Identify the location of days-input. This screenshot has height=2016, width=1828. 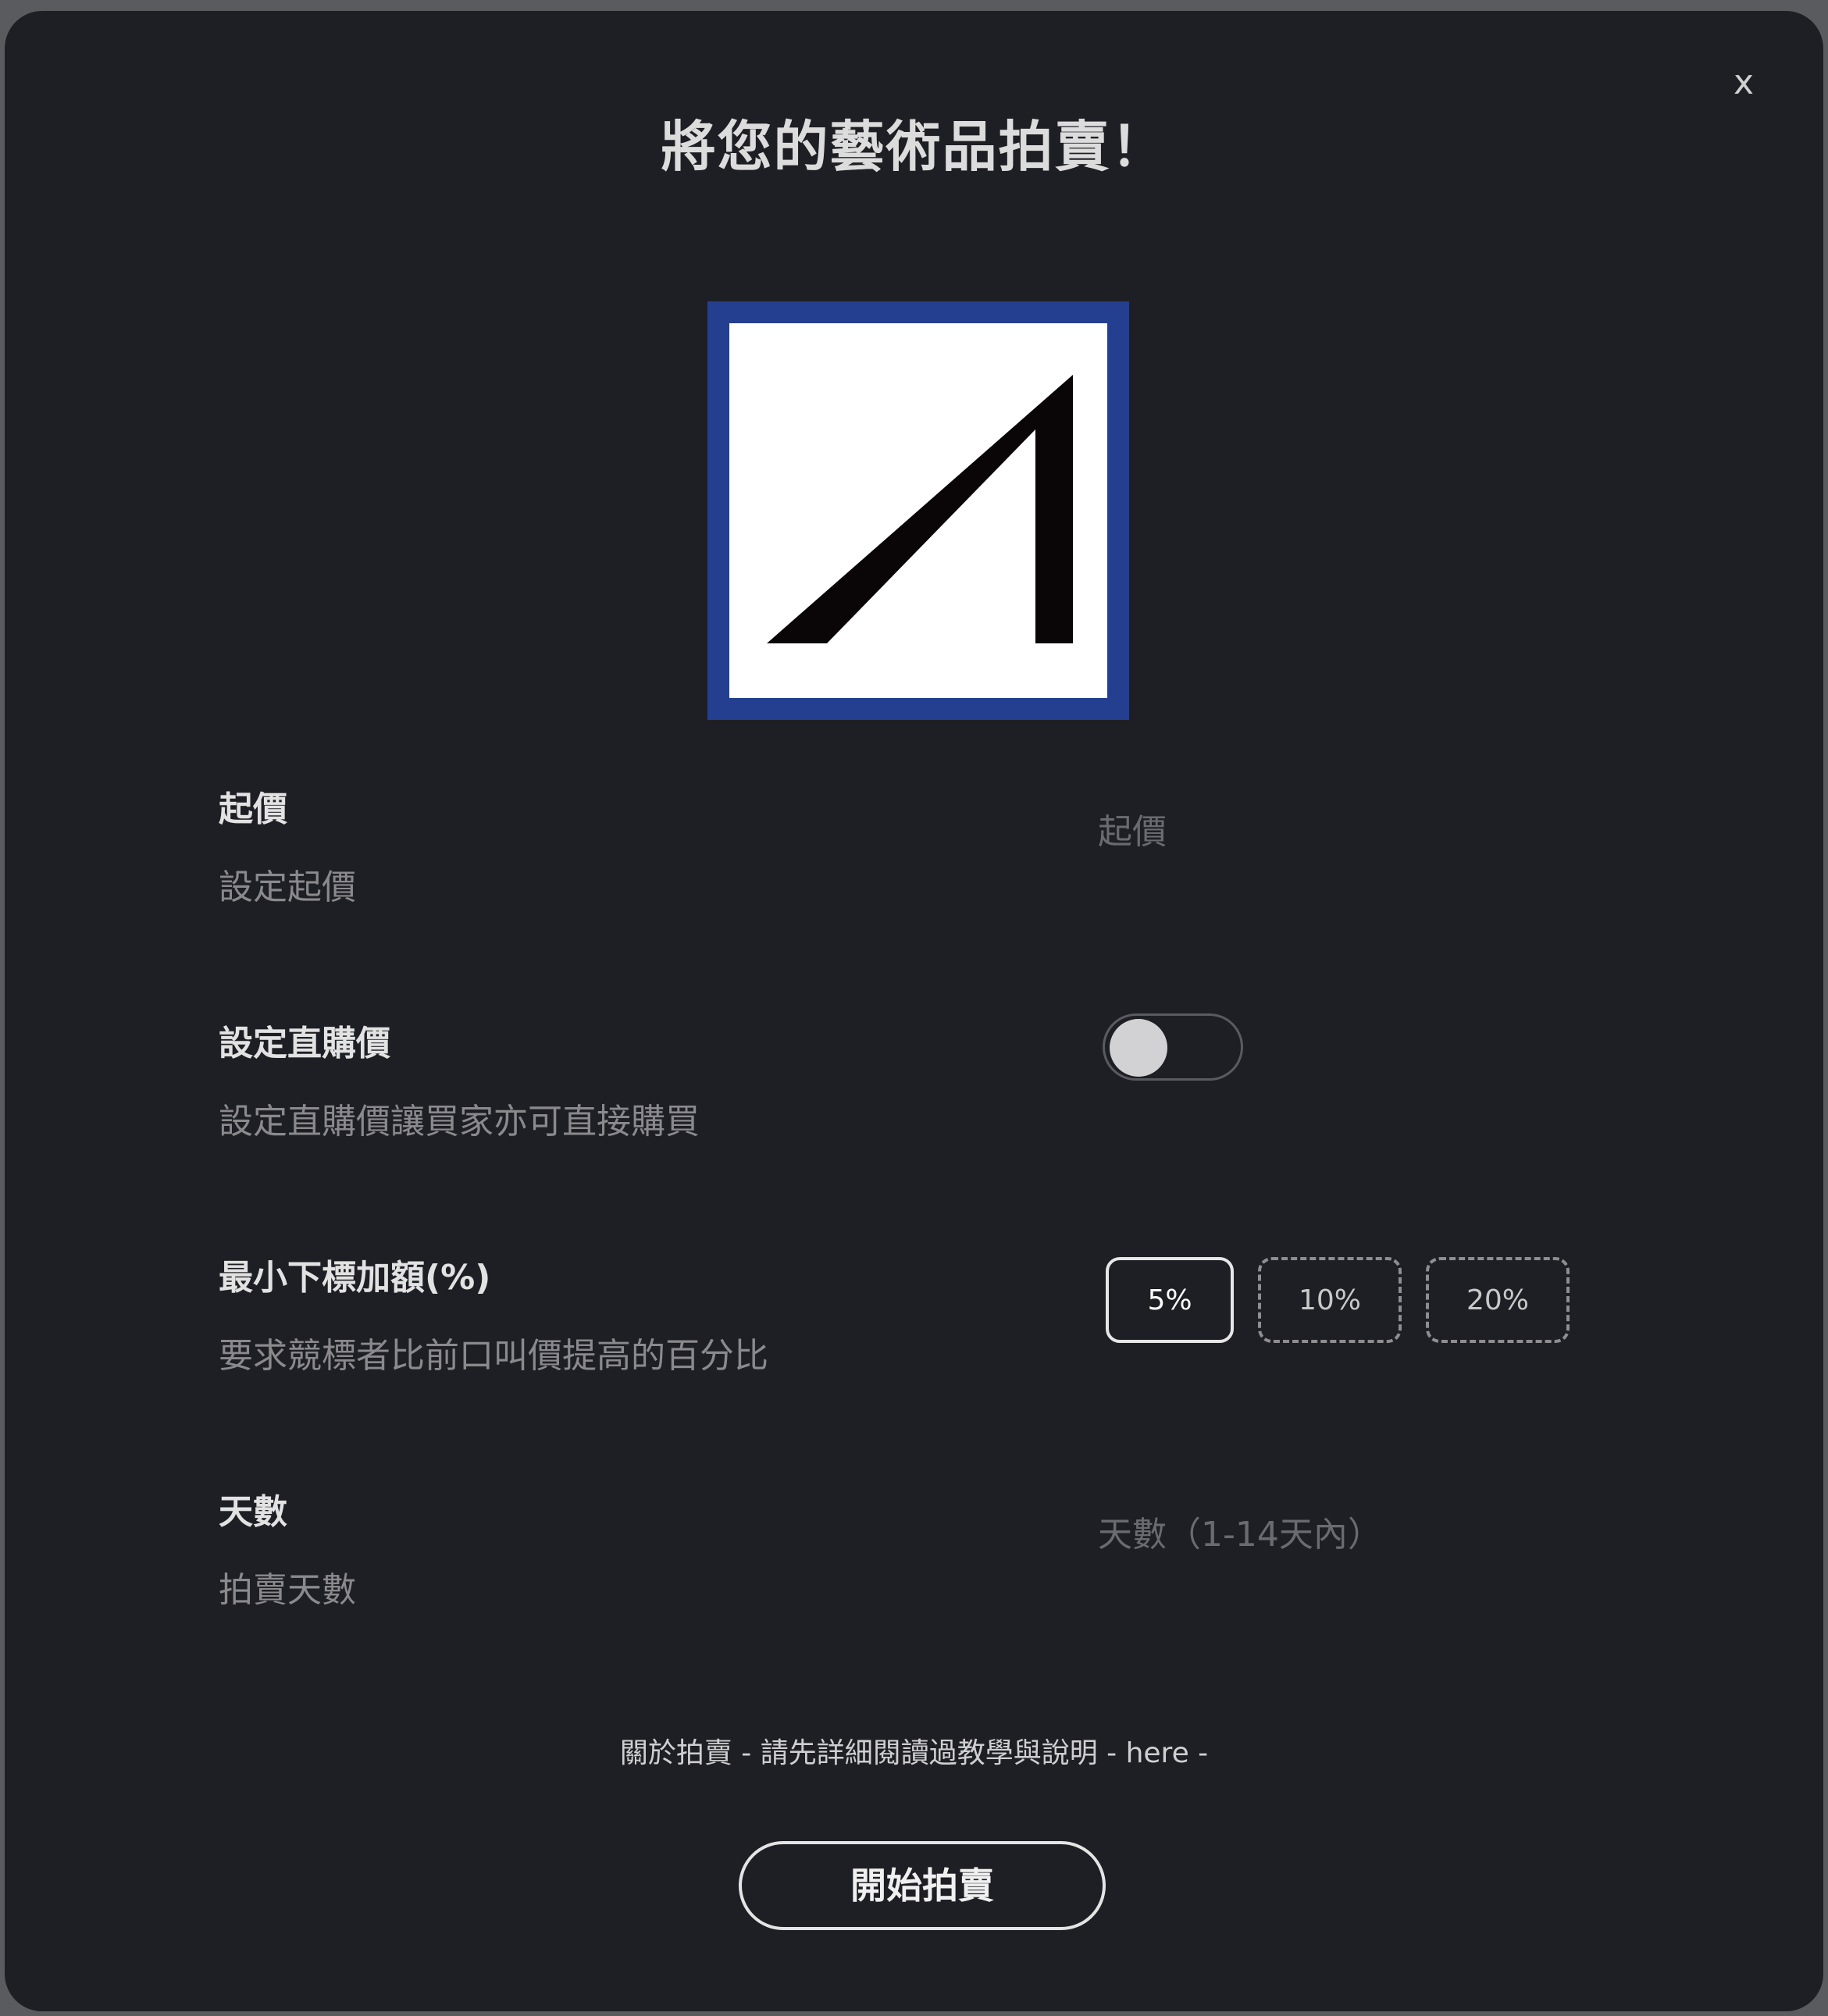
(1371, 1534).